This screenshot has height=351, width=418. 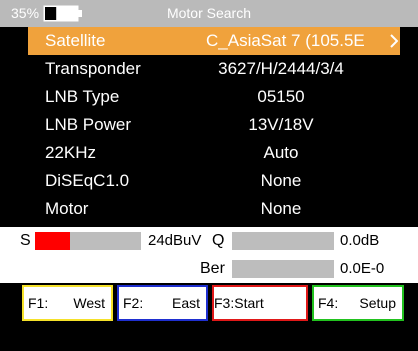 What do you see at coordinates (75, 40) in the screenshot?
I see `menu-label: Satellite` at bounding box center [75, 40].